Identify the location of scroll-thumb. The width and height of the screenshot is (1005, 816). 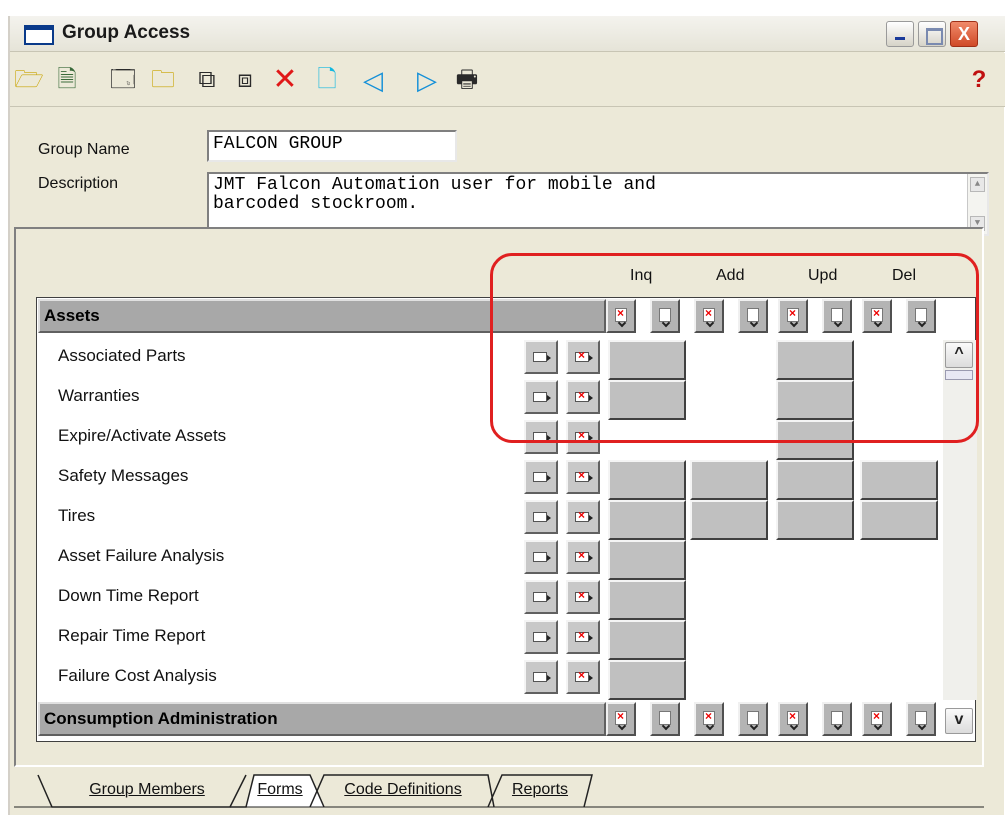
(959, 375).